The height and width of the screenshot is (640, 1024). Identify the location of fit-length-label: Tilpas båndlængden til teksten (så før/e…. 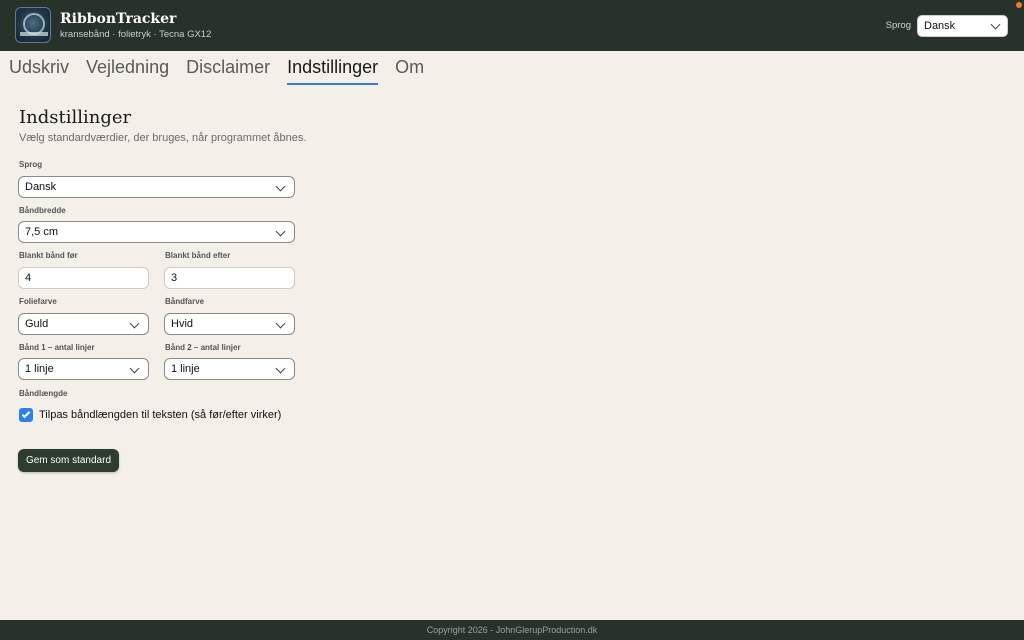
(160, 415).